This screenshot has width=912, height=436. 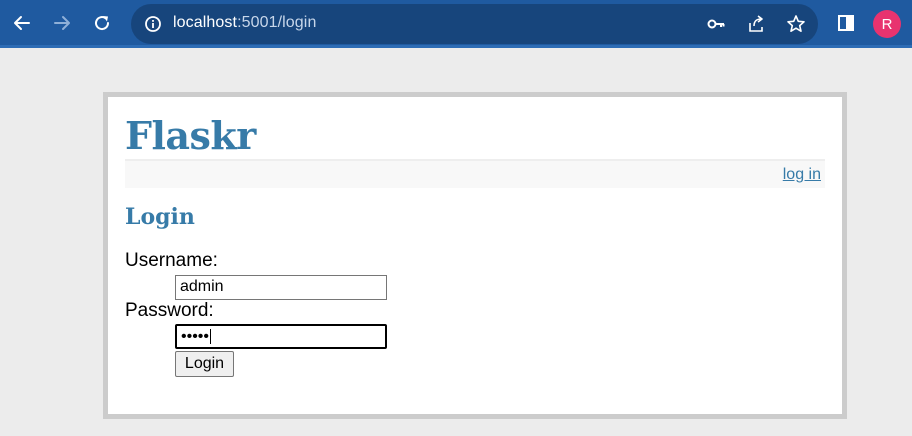 What do you see at coordinates (474, 24) in the screenshot?
I see `address-bar: localhost:5001/login` at bounding box center [474, 24].